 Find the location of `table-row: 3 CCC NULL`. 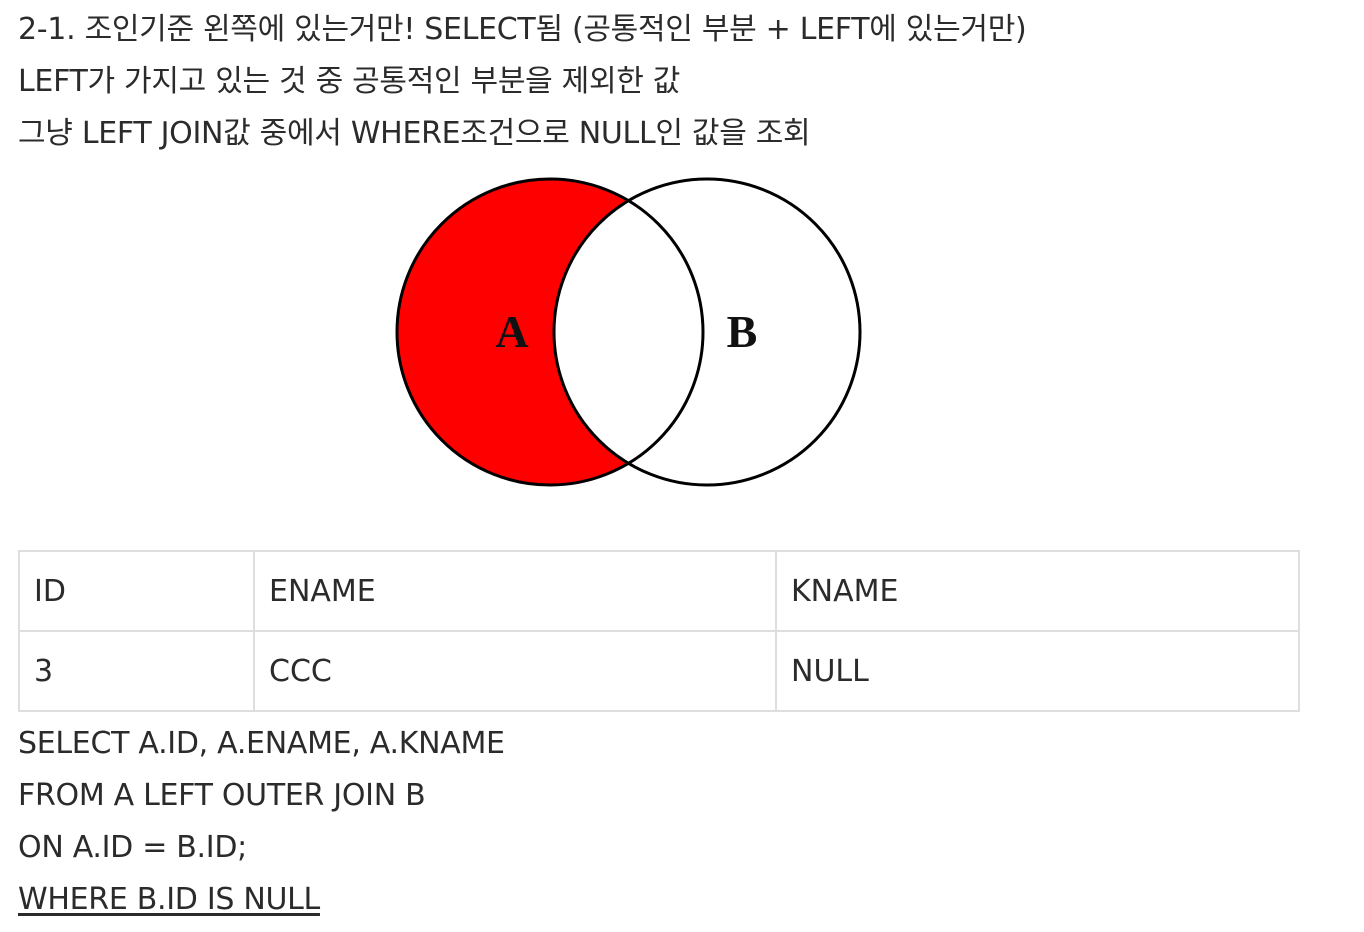

table-row: 3 CCC NULL is located at coordinates (659, 671).